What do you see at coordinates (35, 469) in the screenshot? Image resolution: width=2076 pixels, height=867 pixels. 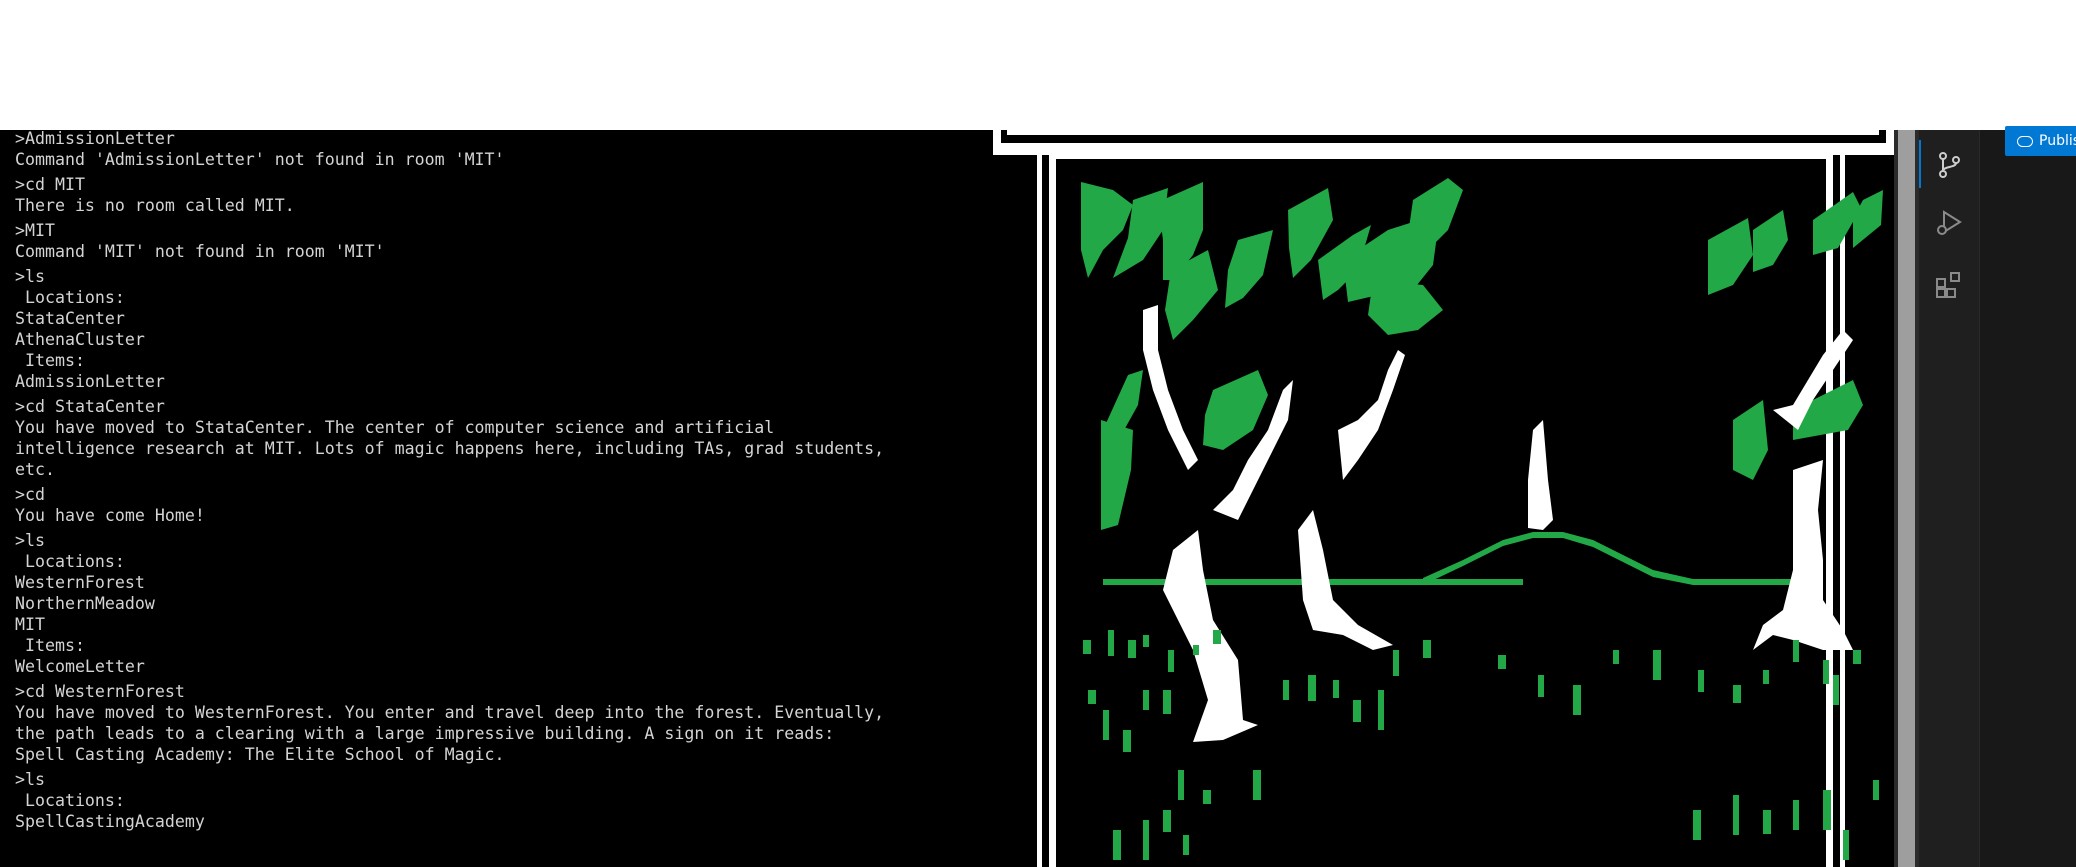 I see `terminal-output-line: etc.` at bounding box center [35, 469].